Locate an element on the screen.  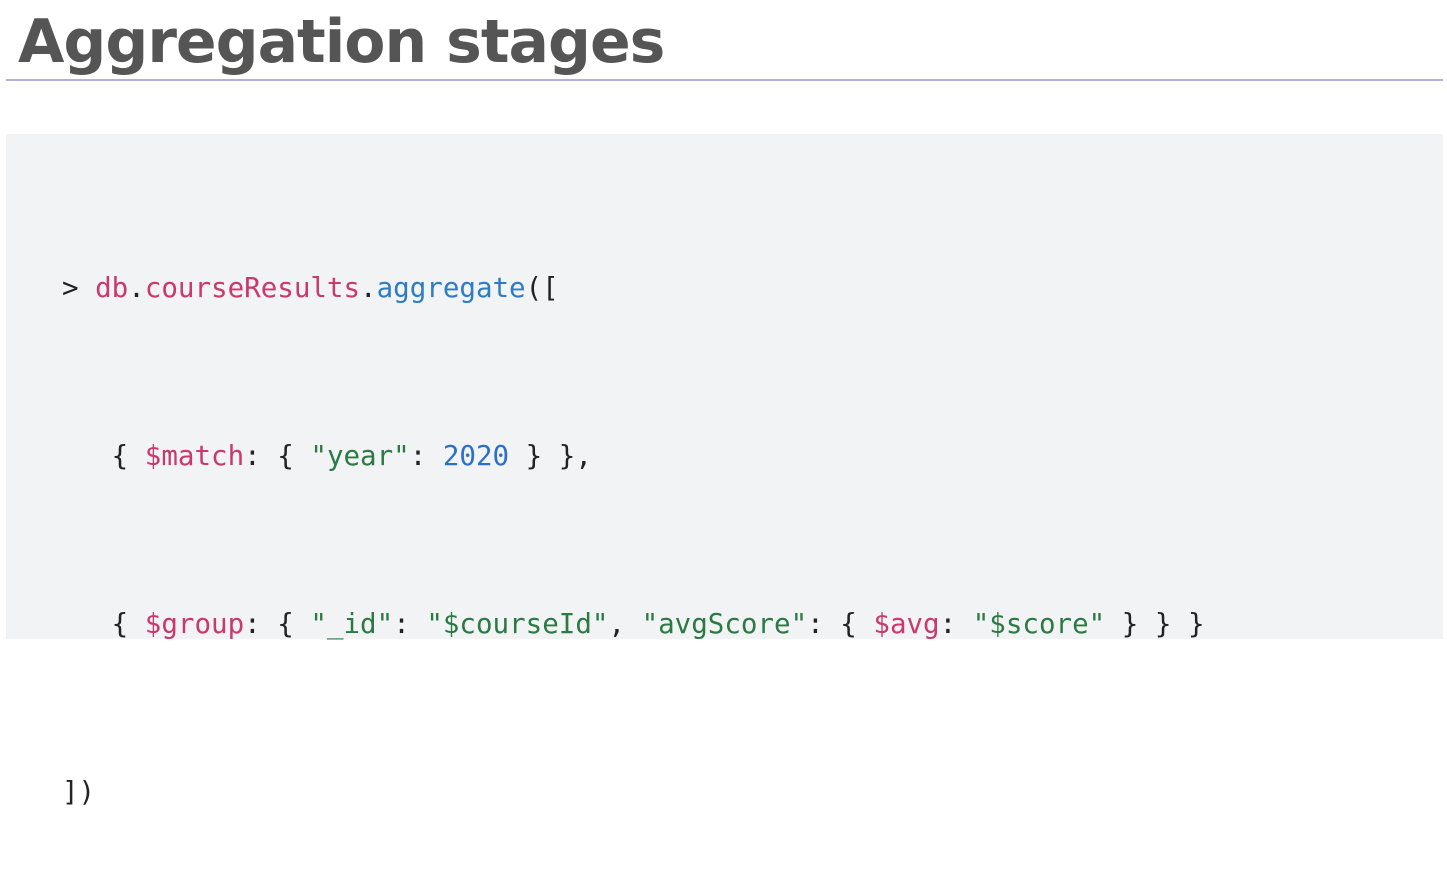
brace: }, is located at coordinates (575, 456).